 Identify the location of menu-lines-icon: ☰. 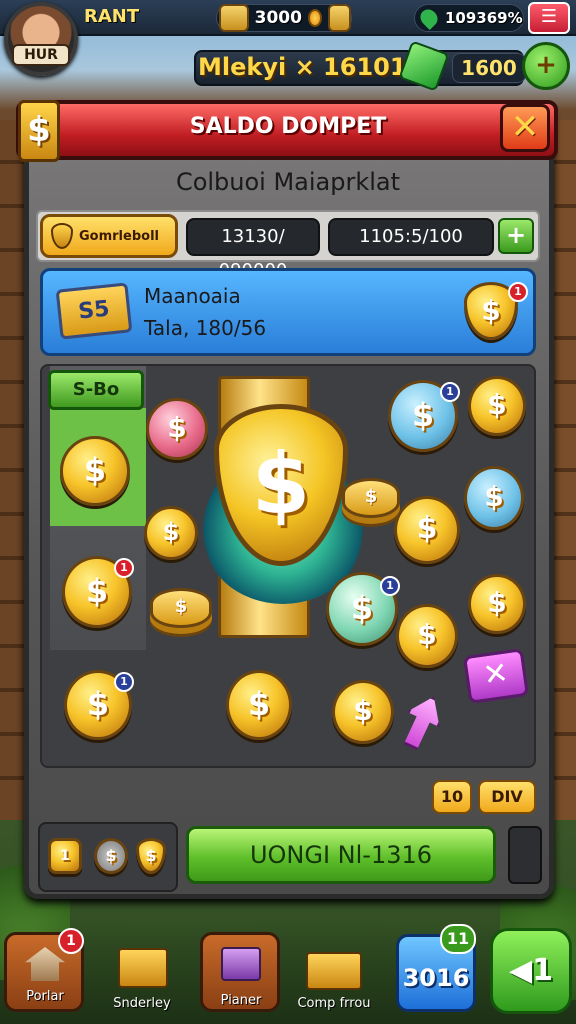
(549, 16).